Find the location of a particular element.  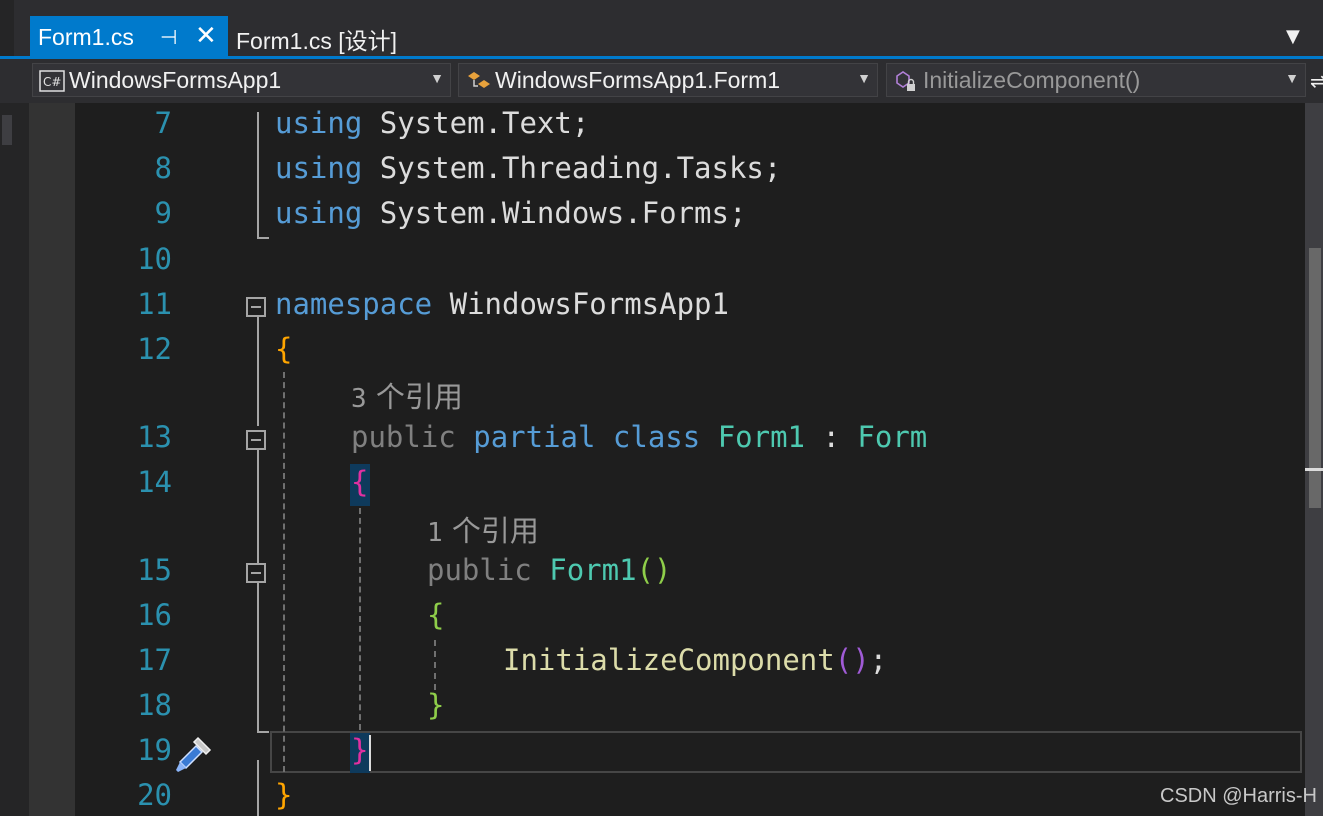

code-line-7: using System.Text; is located at coordinates (432, 123).